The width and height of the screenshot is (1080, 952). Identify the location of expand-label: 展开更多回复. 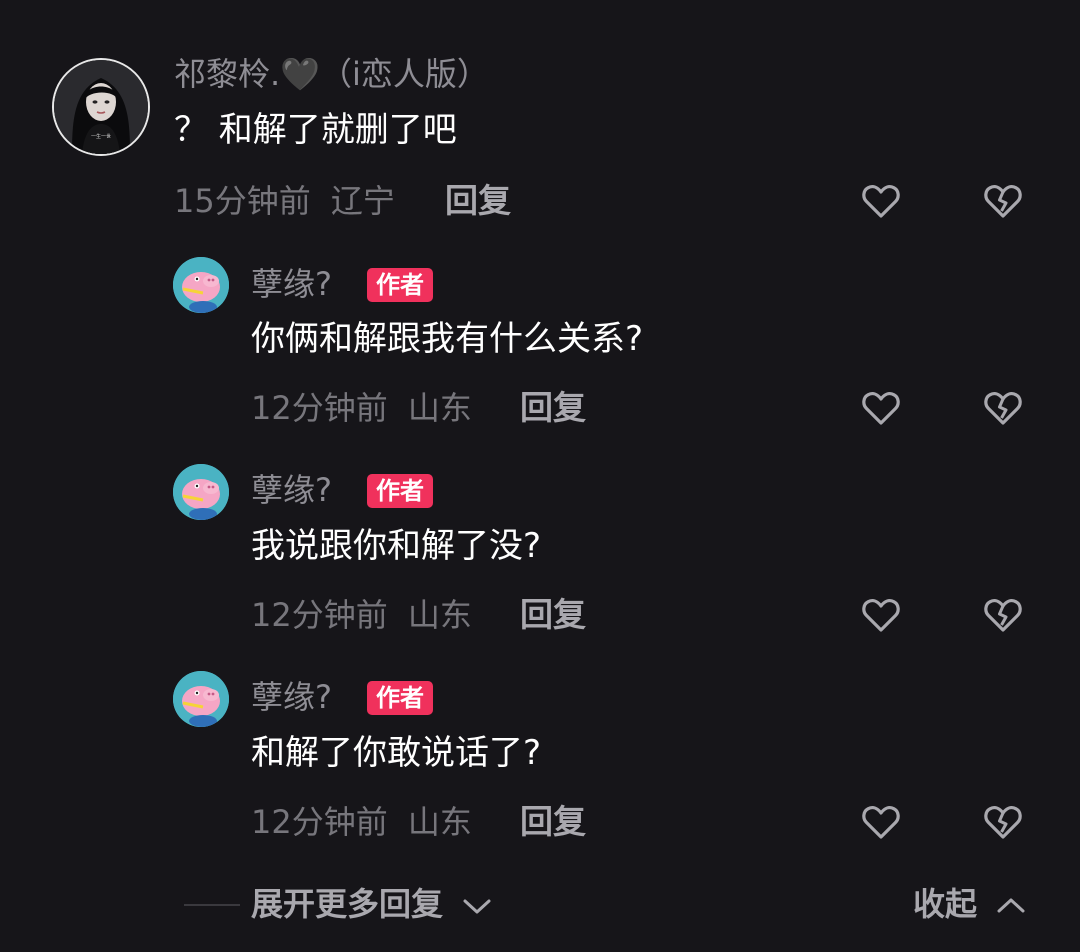
(347, 904).